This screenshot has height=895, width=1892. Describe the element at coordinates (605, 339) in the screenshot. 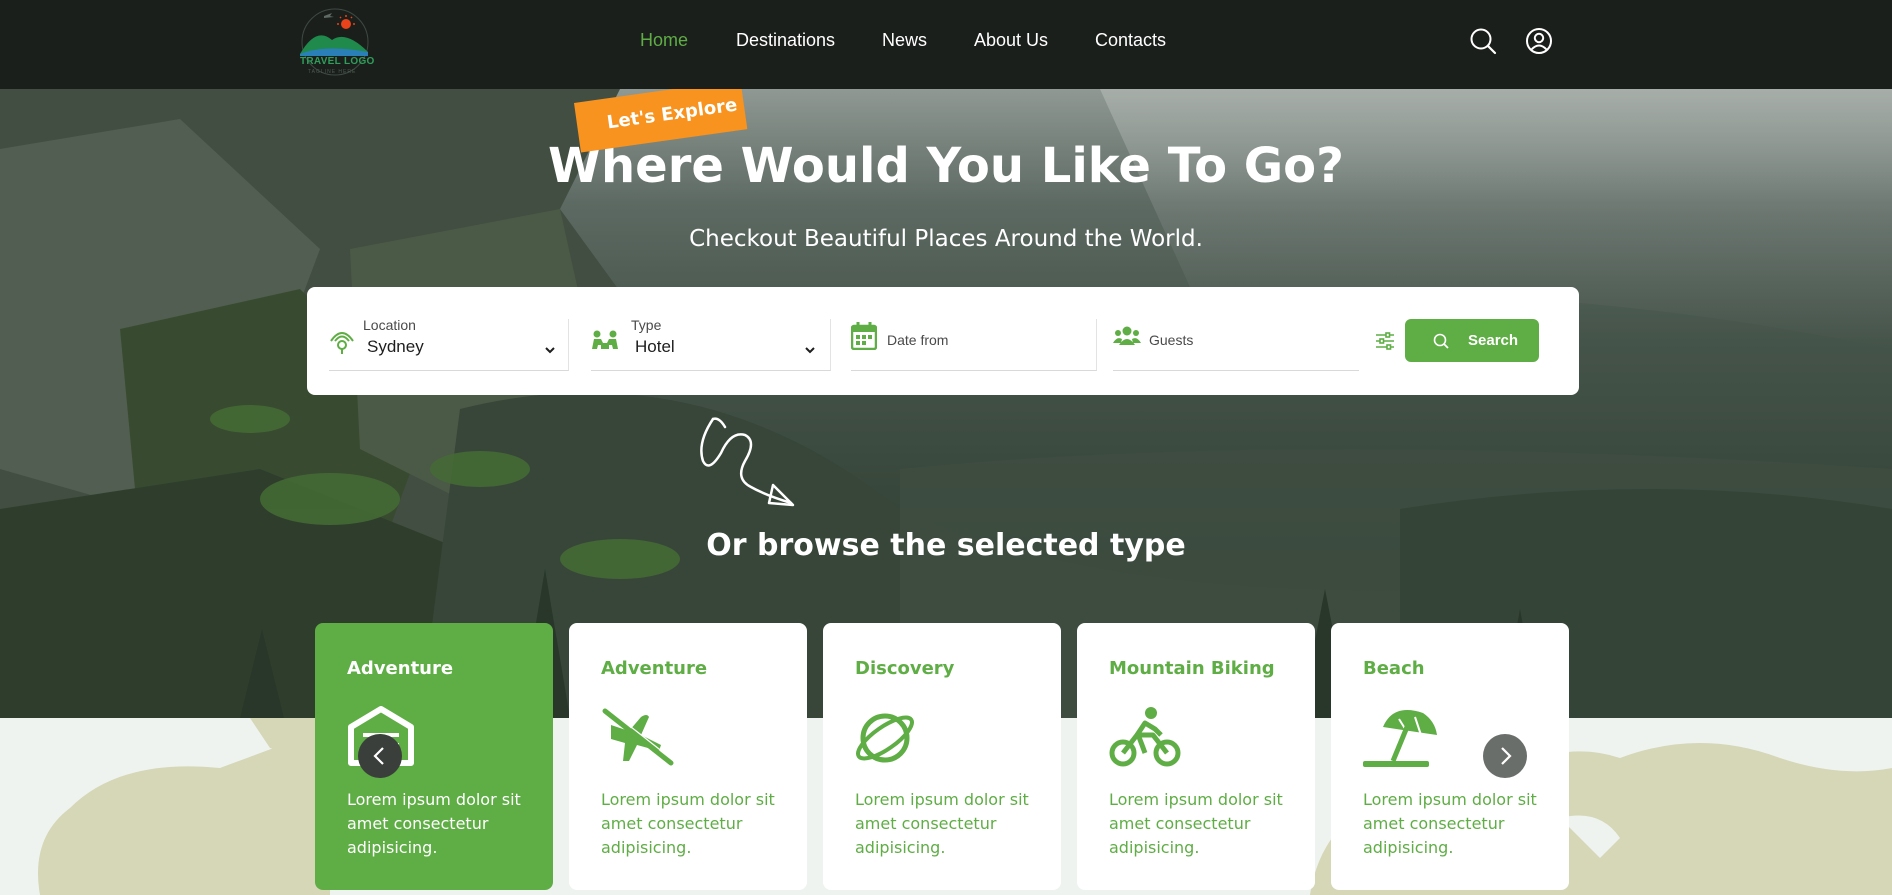

I see `people-icon` at that location.